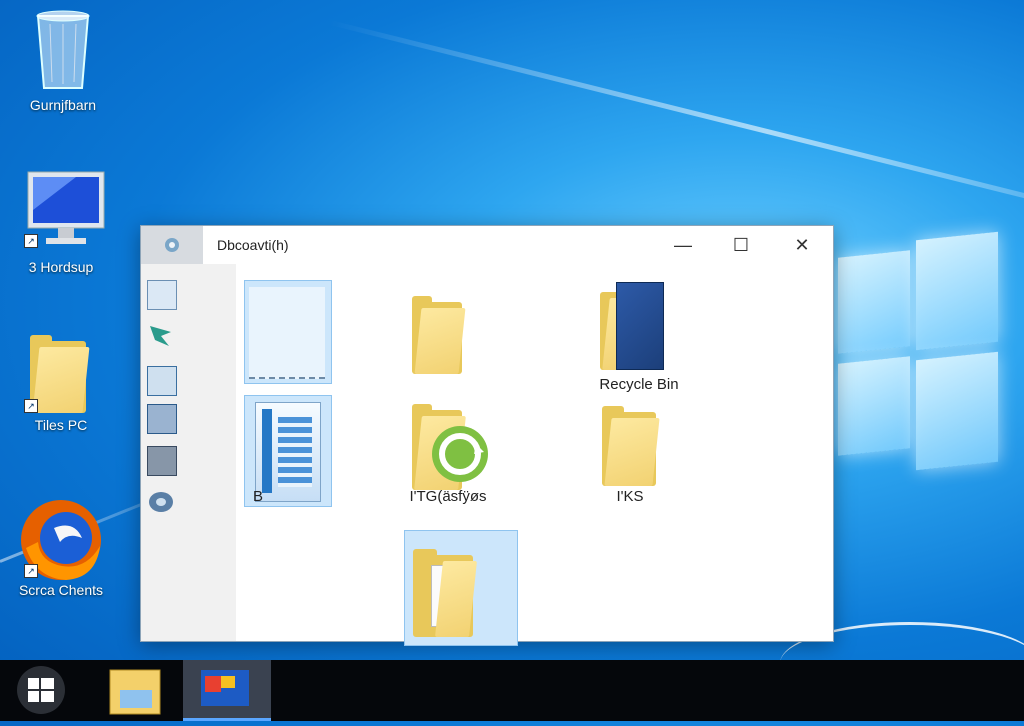 Image resolution: width=1024 pixels, height=726 pixels. I want to click on document-icon, so click(640, 326).